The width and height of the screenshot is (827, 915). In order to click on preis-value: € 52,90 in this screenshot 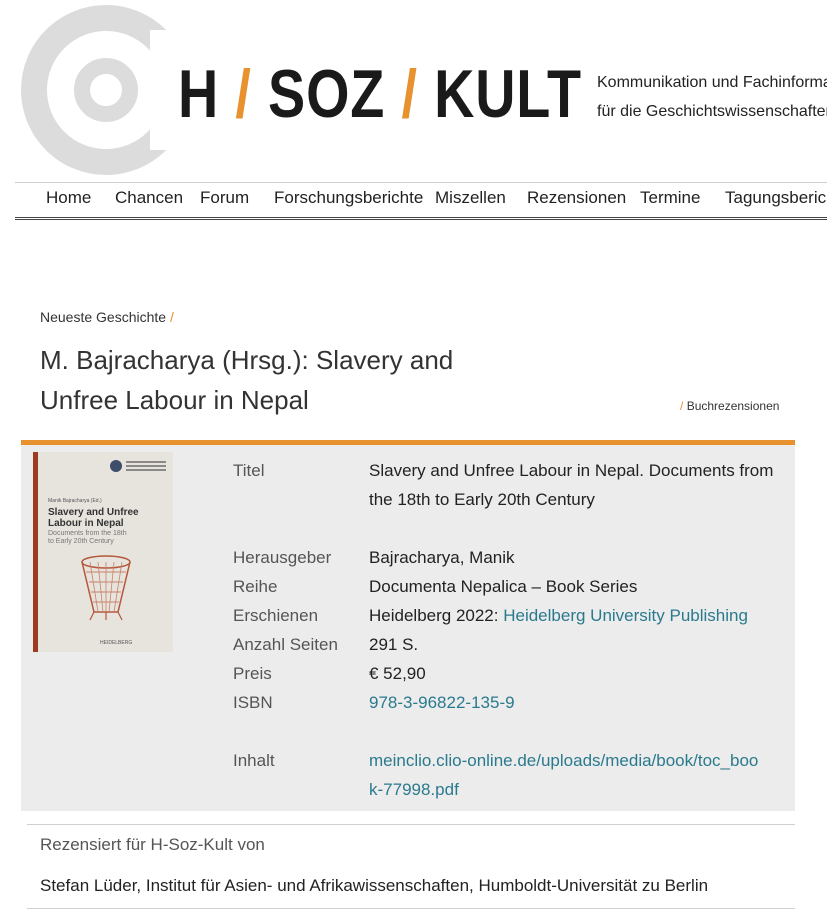, I will do `click(397, 673)`.